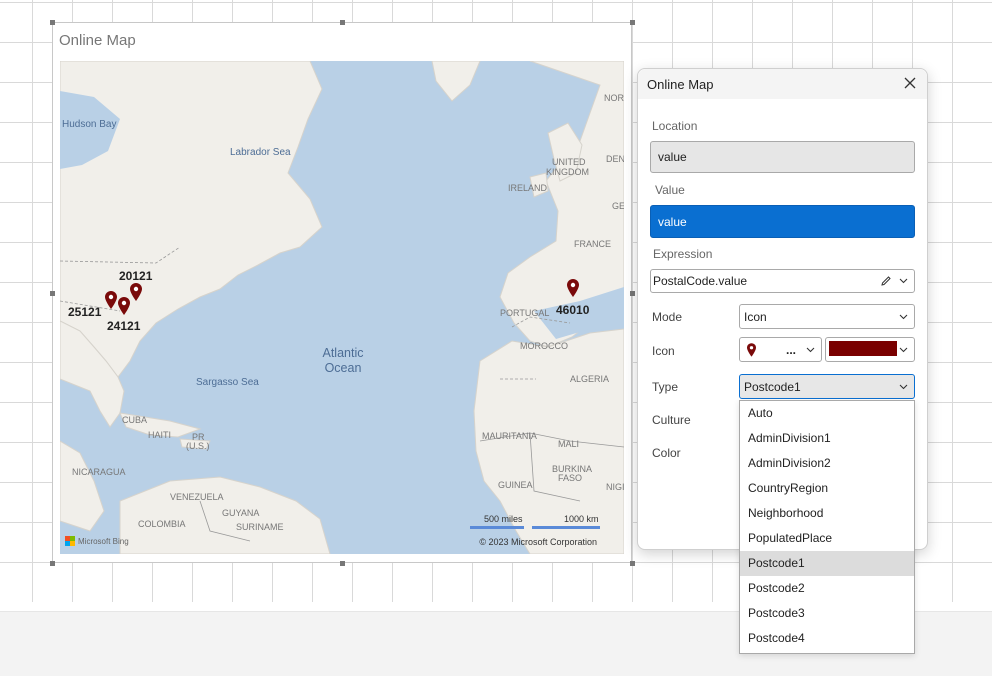 The width and height of the screenshot is (992, 676). What do you see at coordinates (663, 351) in the screenshot?
I see `icon-label: Icon` at bounding box center [663, 351].